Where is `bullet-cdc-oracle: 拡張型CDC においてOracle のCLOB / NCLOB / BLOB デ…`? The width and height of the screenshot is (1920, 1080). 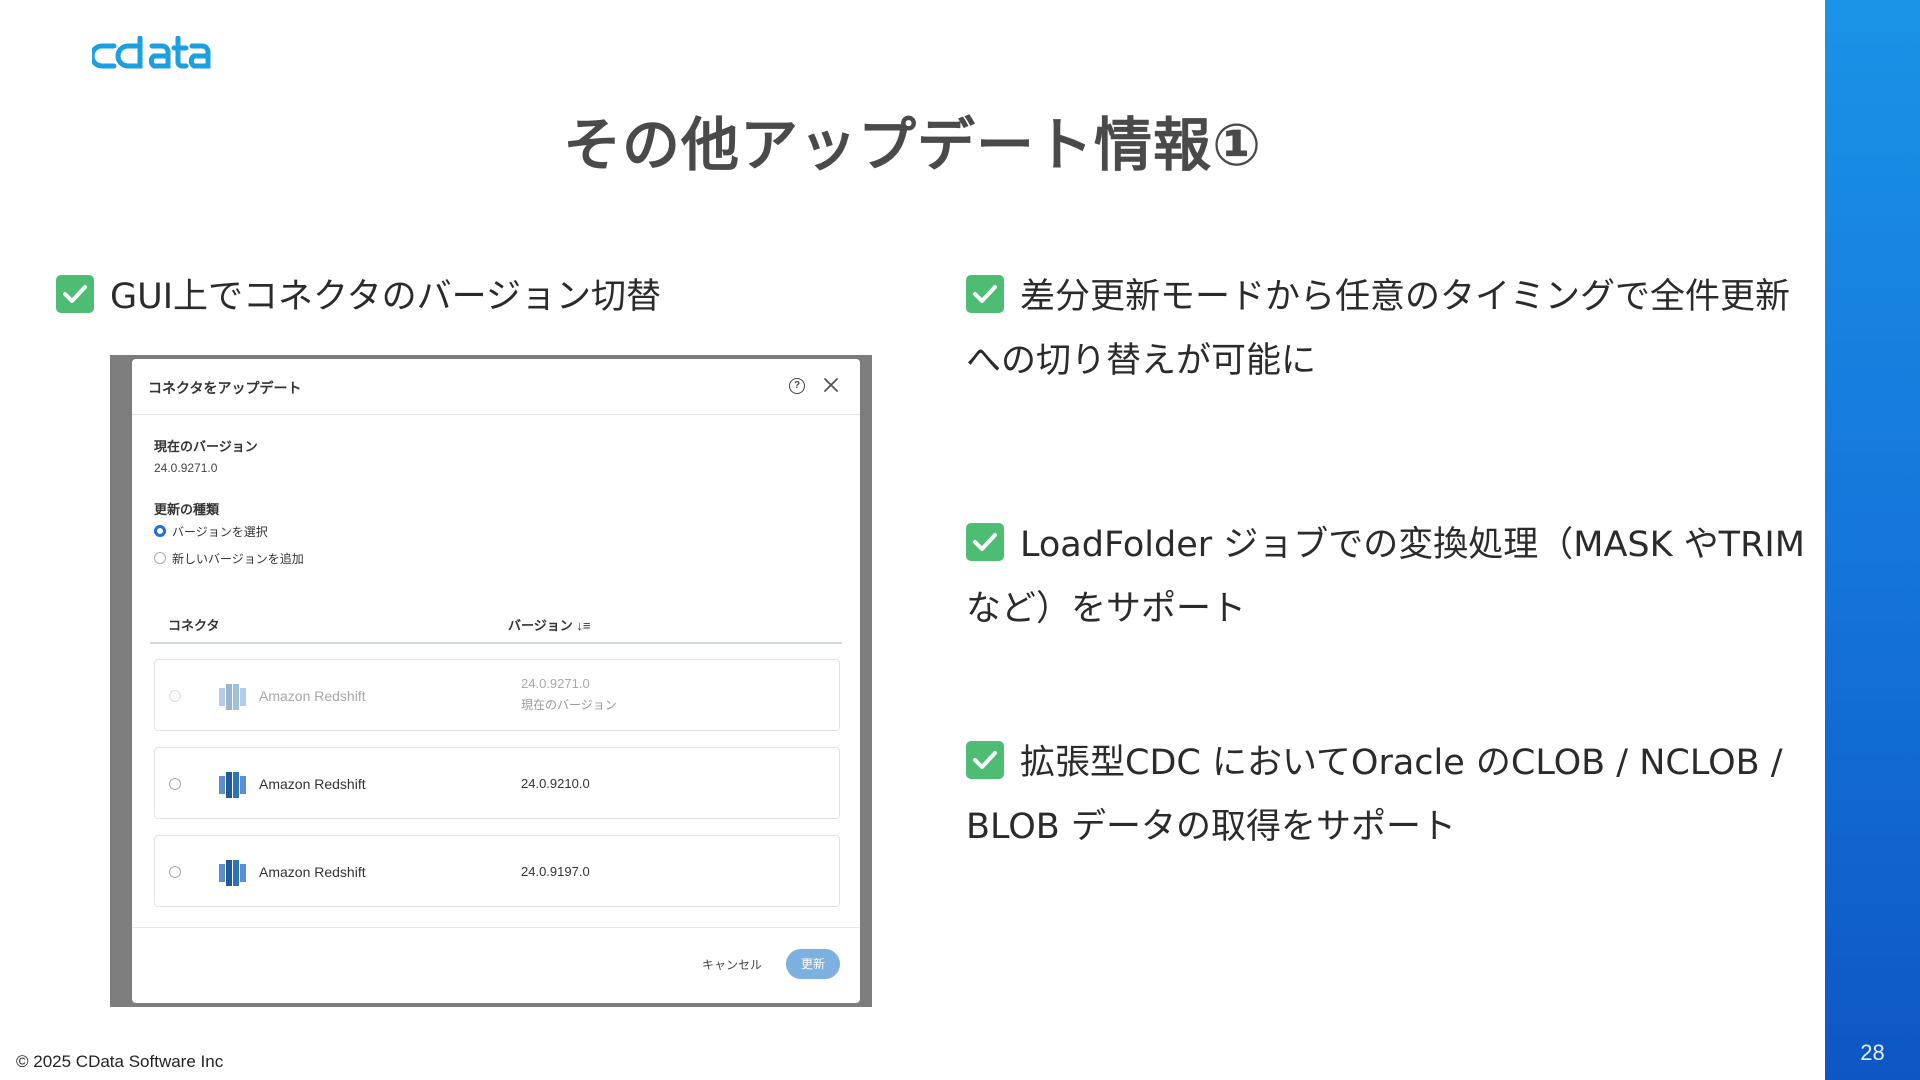
bullet-cdc-oracle: 拡張型CDC においてOracle のCLOB / NCLOB / BLOB デ… is located at coordinates (1386, 795).